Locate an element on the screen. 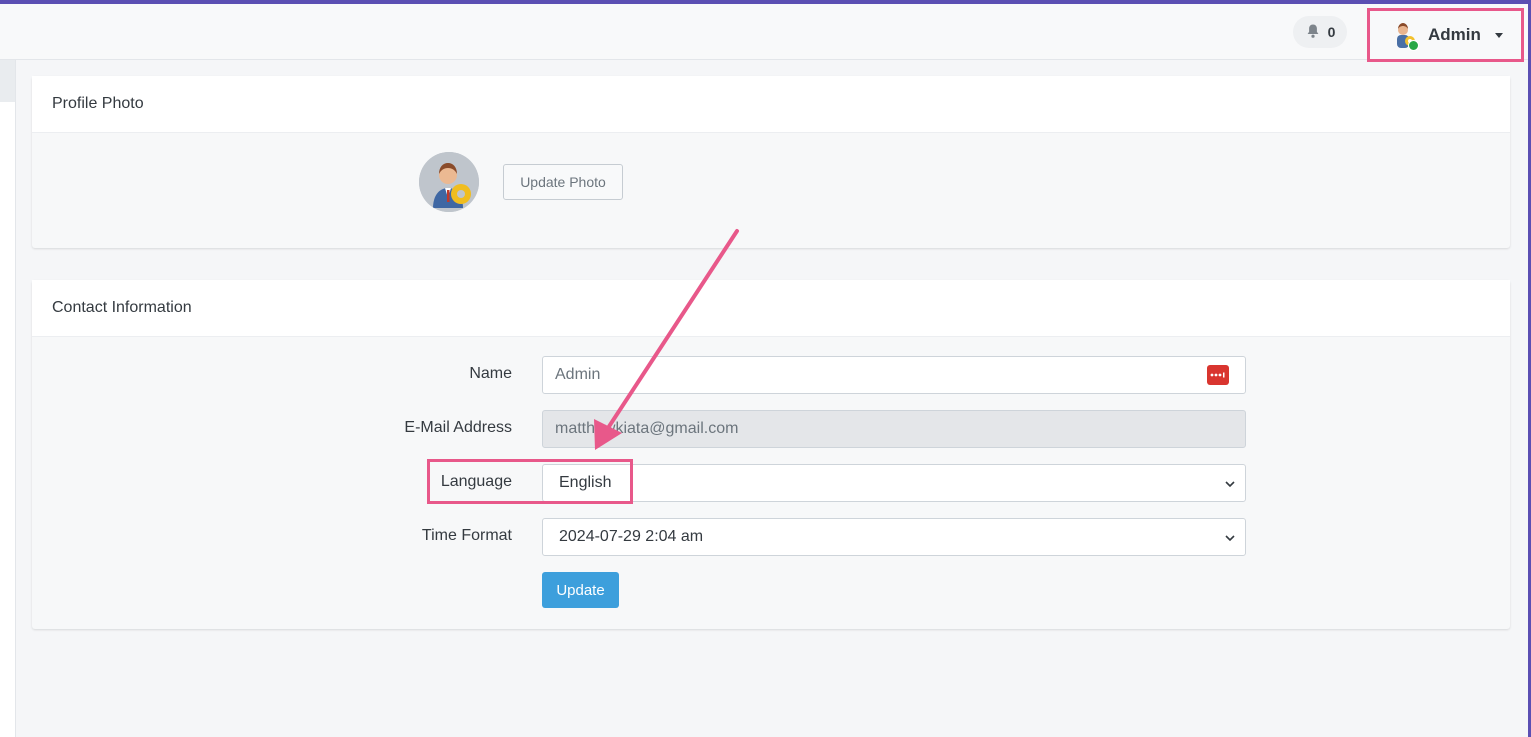 The height and width of the screenshot is (737, 1531). email-label: E-Mail Address is located at coordinates (458, 427).